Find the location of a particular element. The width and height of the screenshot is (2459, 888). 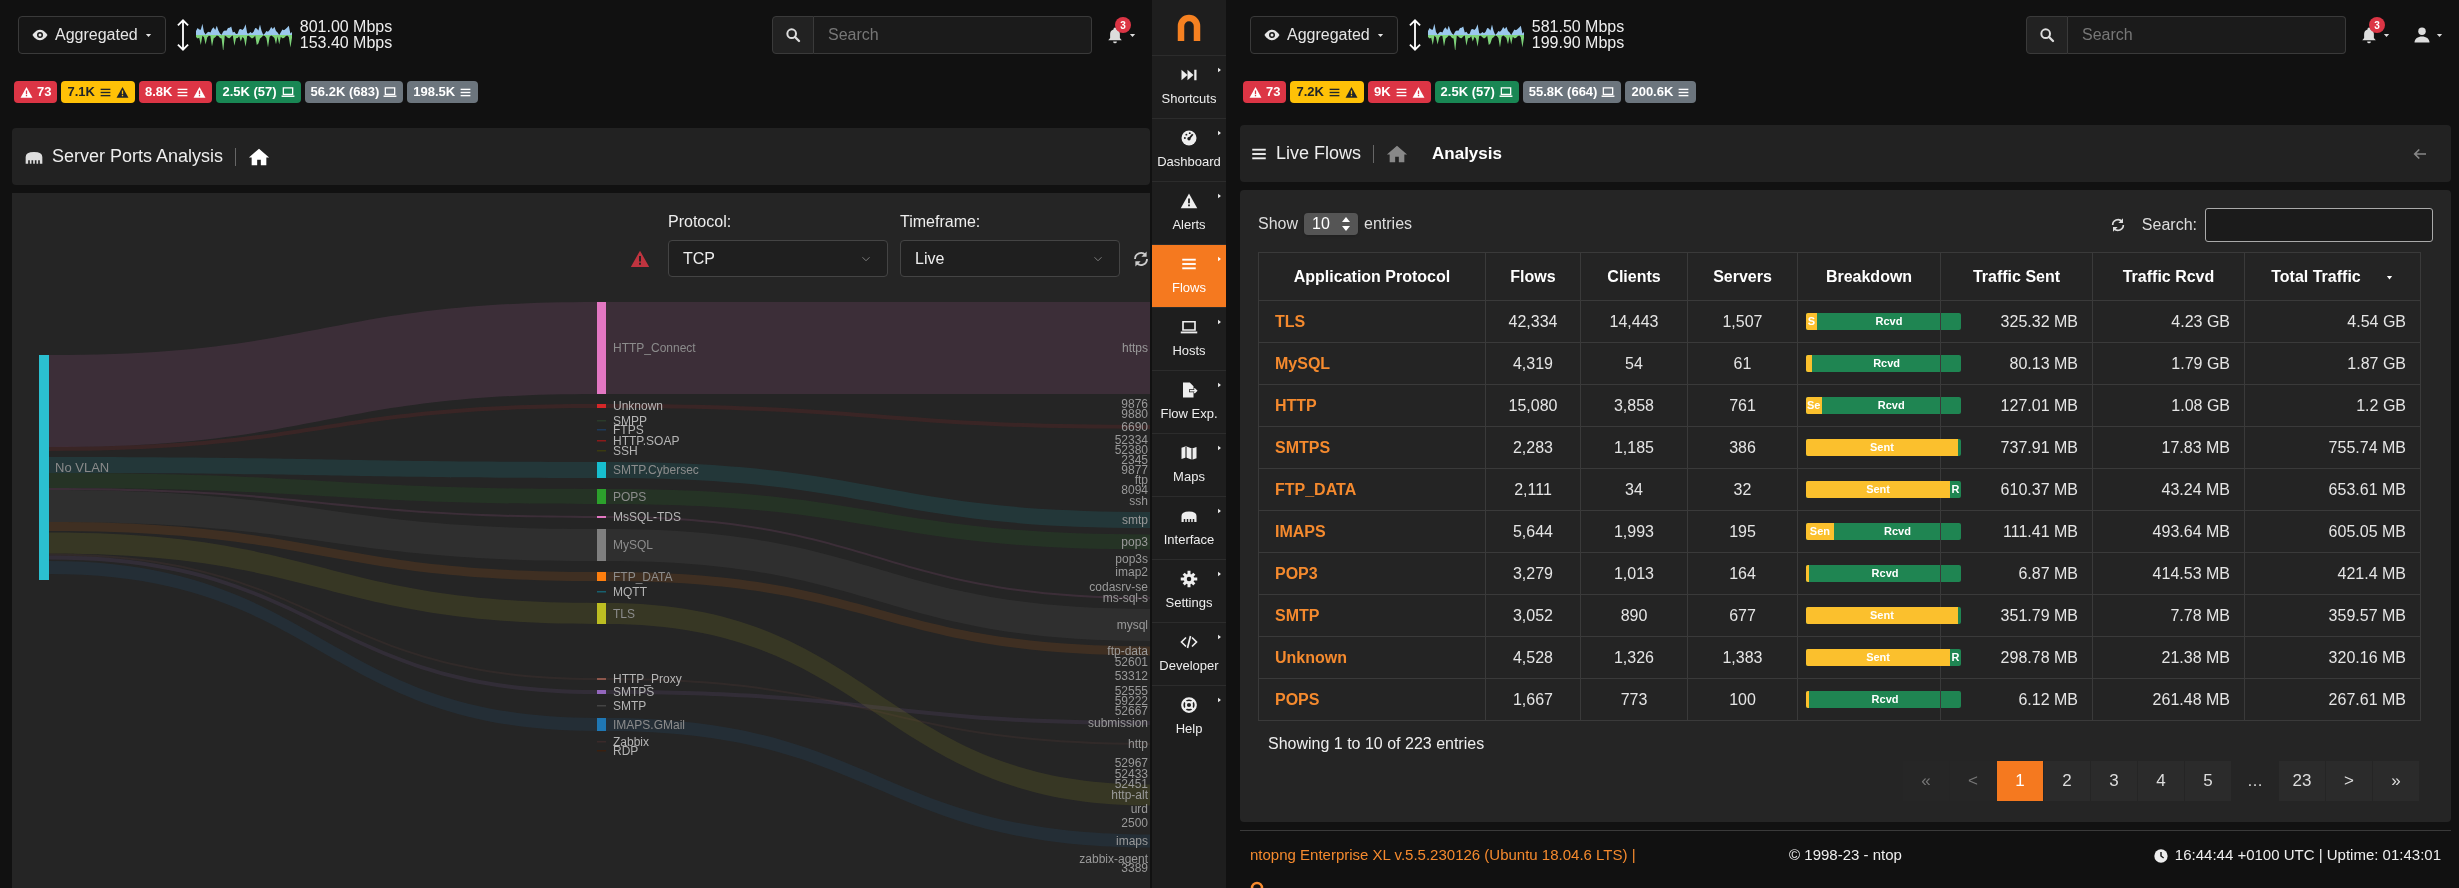

table-cell: 7.78 MB is located at coordinates (2168, 615).